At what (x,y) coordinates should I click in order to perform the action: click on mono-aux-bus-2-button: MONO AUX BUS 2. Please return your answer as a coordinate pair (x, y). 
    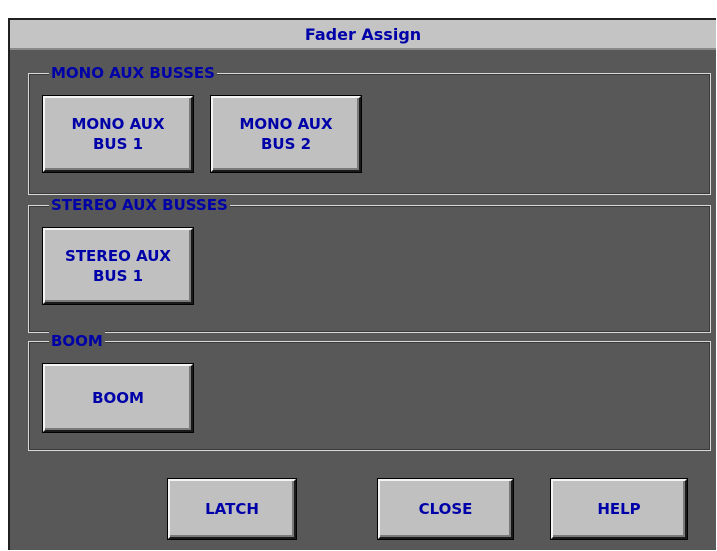
    Looking at the image, I should click on (286, 134).